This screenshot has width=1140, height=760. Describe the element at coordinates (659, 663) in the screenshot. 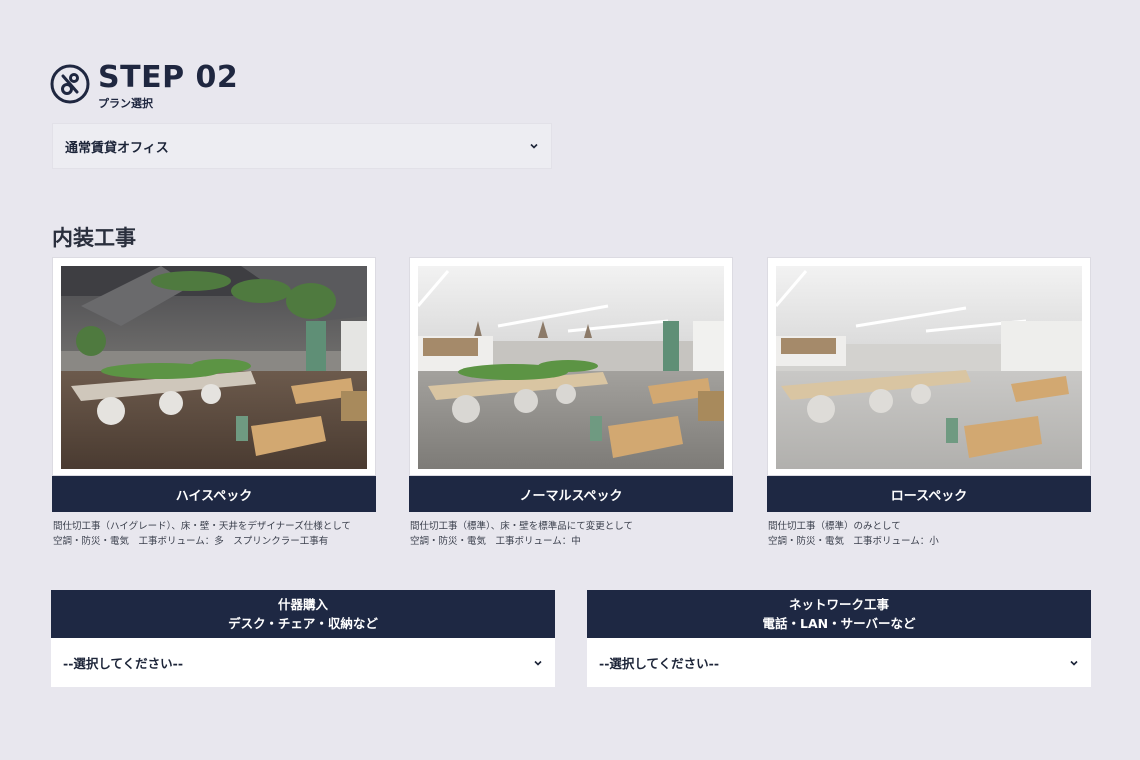

I see `network-select-value: --選択してください--` at that location.